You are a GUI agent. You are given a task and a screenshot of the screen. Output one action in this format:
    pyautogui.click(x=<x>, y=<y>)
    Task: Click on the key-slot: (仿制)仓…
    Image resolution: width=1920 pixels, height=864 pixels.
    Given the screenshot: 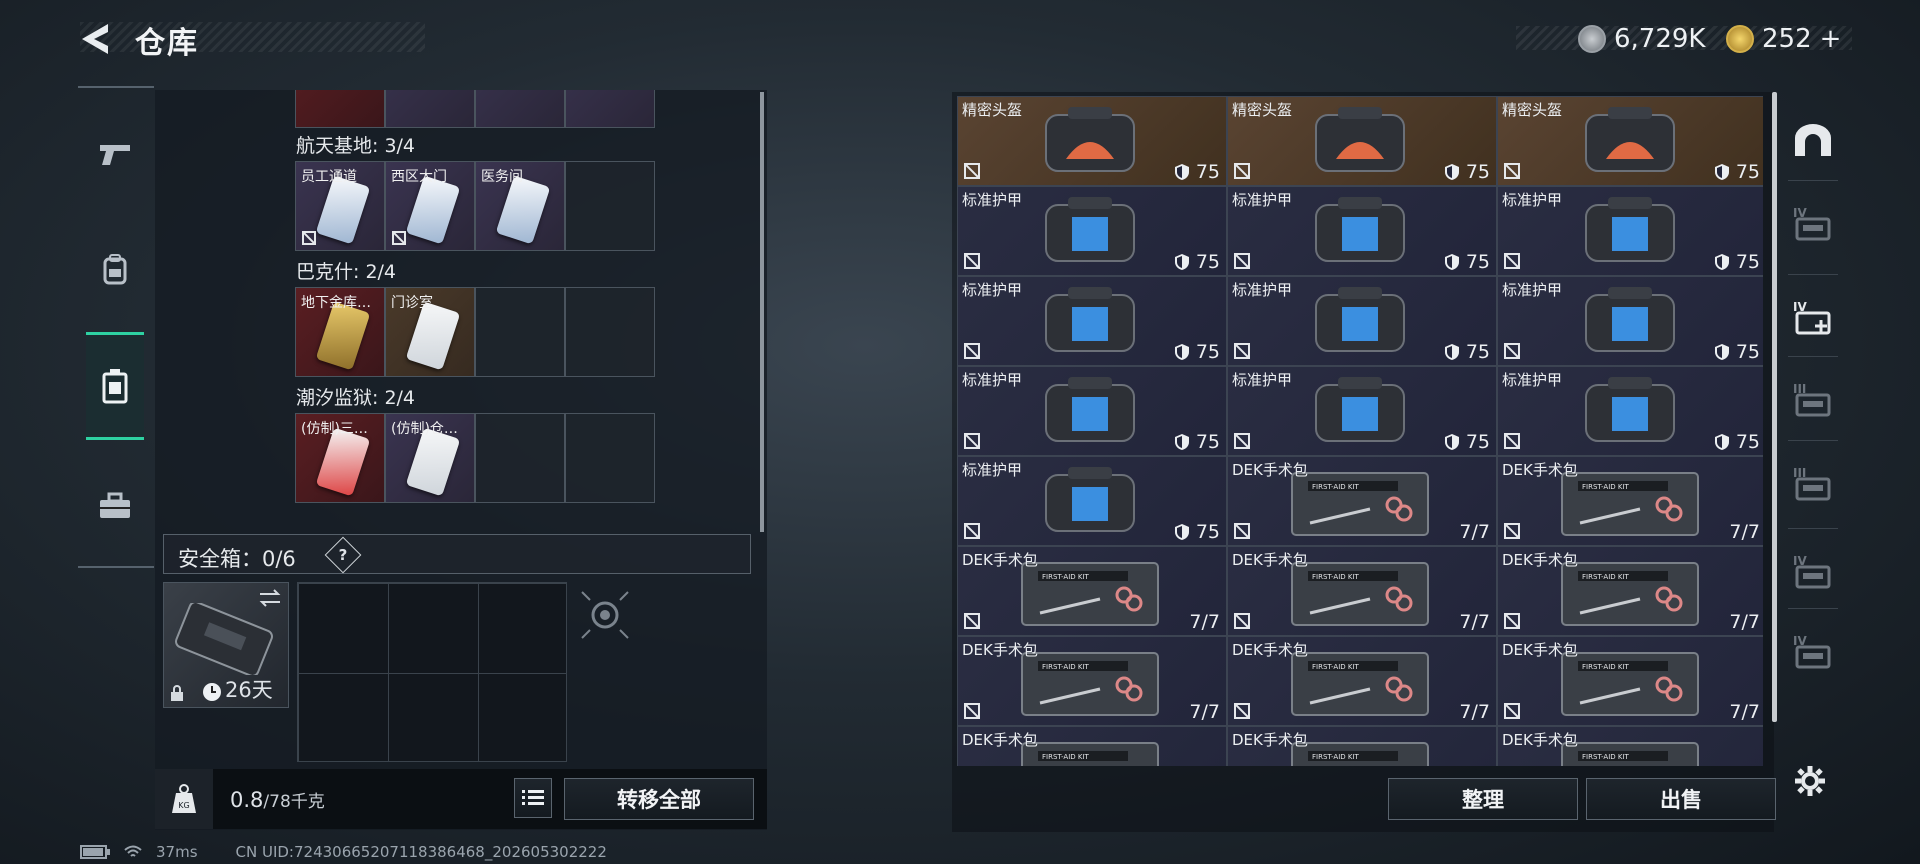 What is the action you would take?
    pyautogui.click(x=430, y=458)
    